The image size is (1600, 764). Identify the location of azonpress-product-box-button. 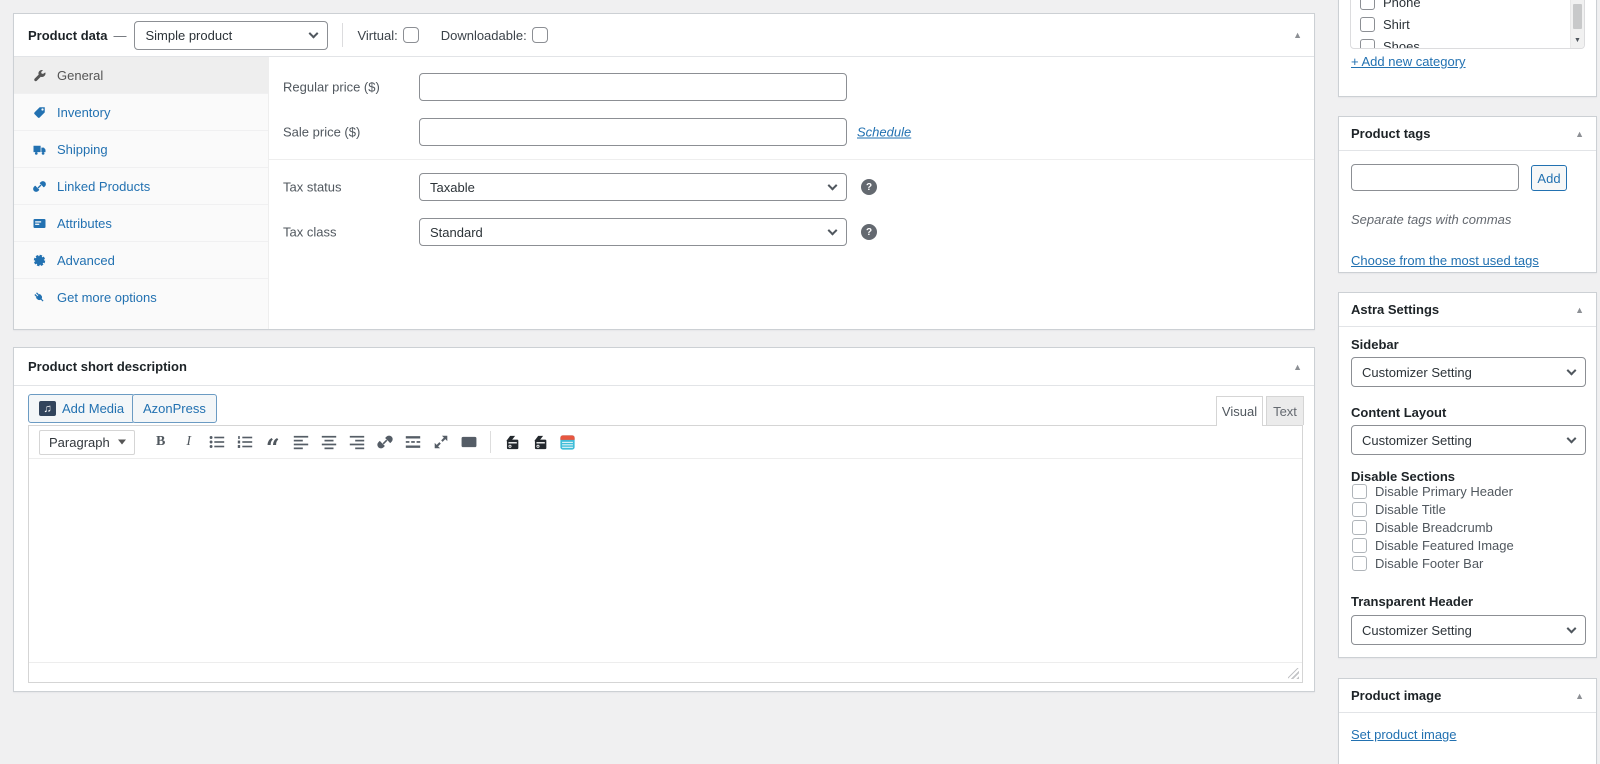
(512, 442).